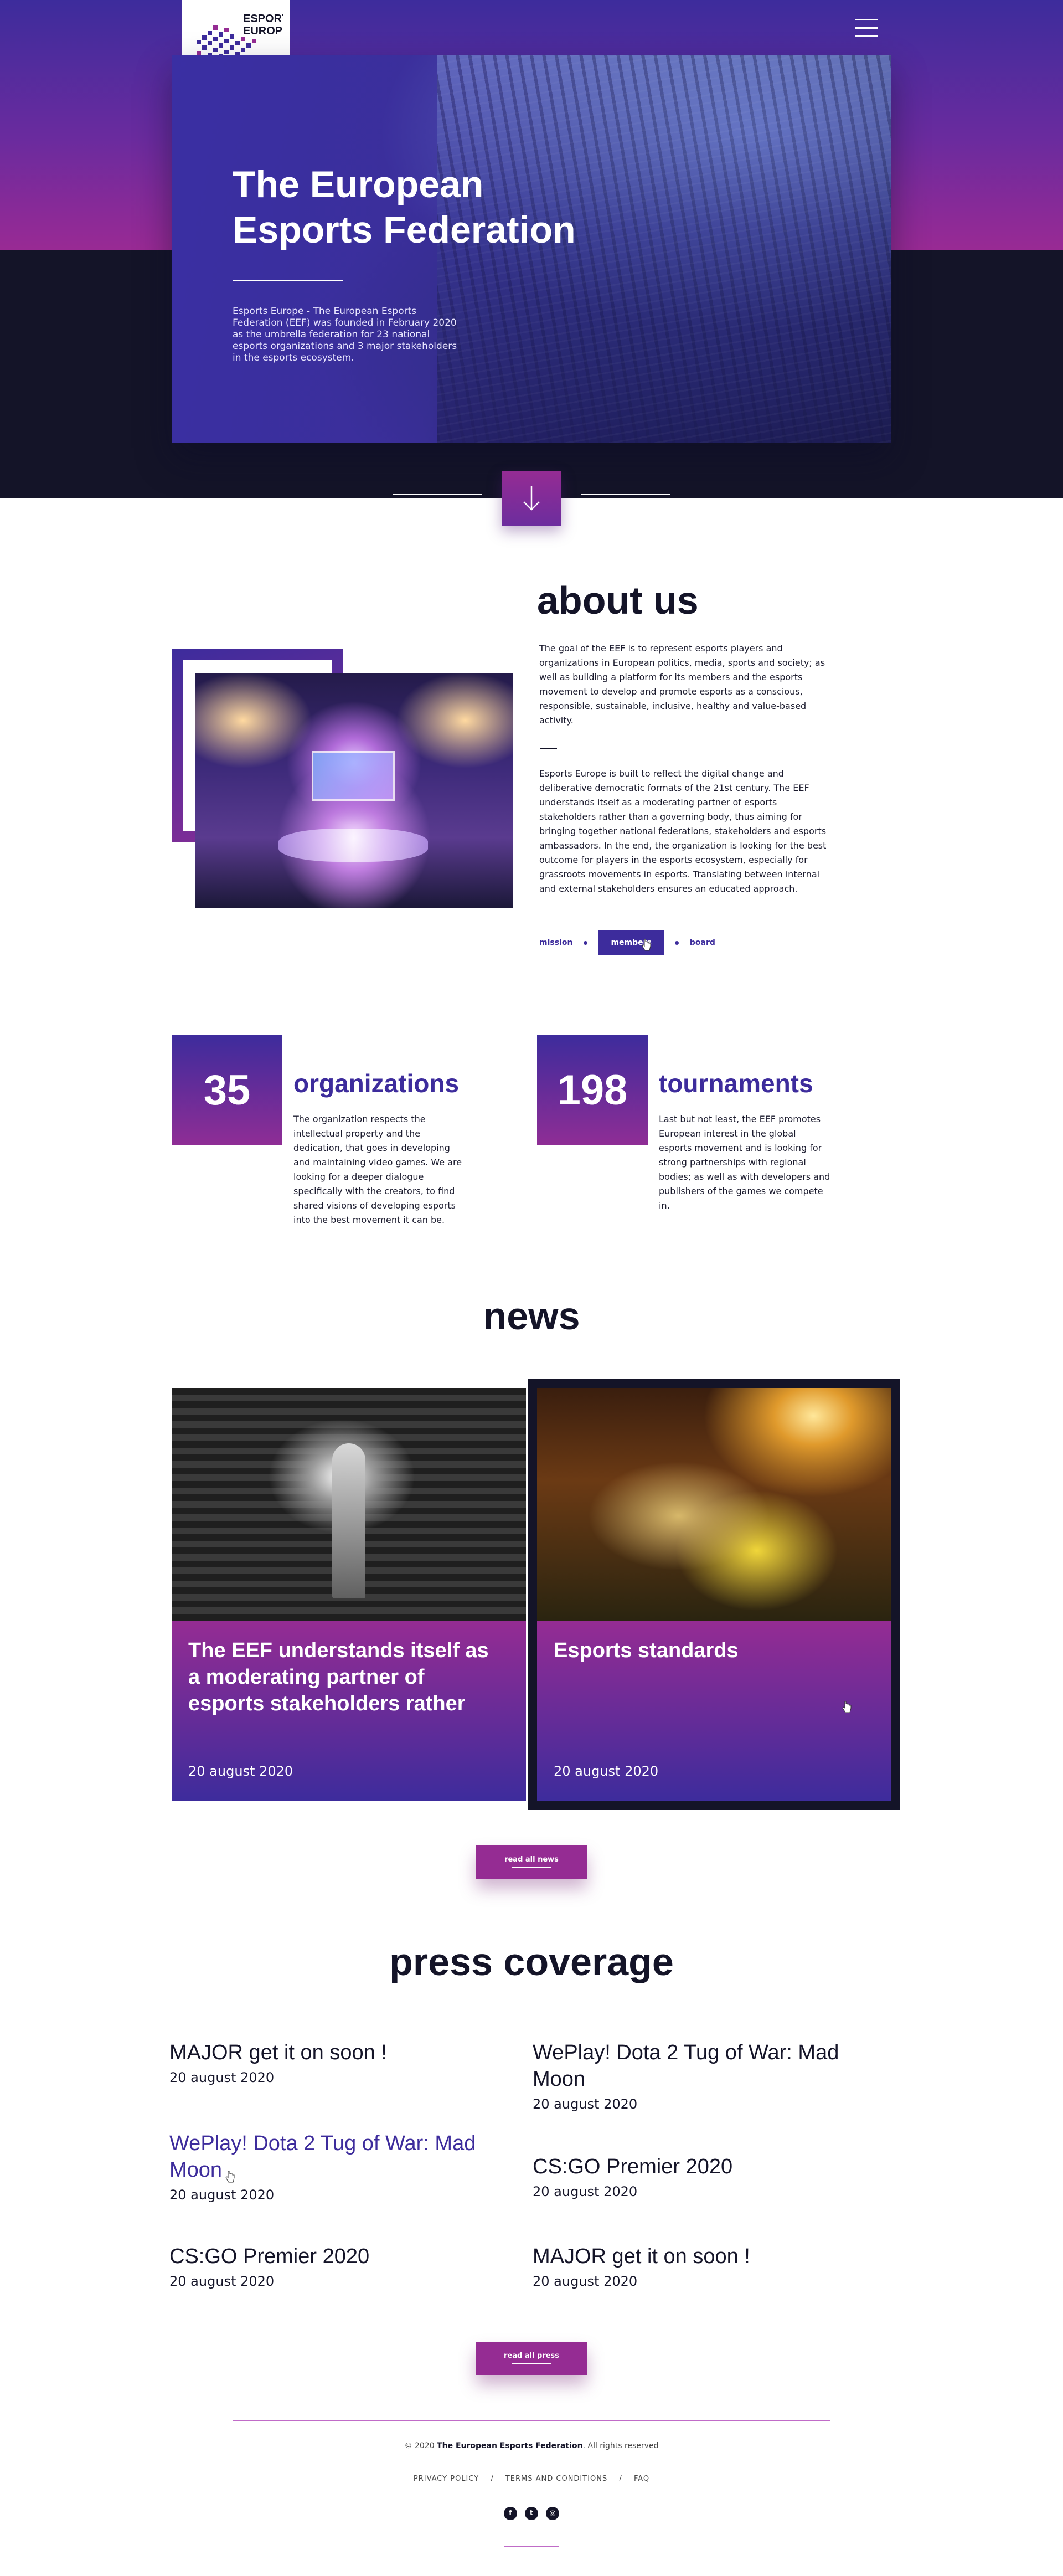 The image size is (1063, 2576). Describe the element at coordinates (446, 2479) in the screenshot. I see `privacy-policy-link: PRIVACY POLICY` at that location.